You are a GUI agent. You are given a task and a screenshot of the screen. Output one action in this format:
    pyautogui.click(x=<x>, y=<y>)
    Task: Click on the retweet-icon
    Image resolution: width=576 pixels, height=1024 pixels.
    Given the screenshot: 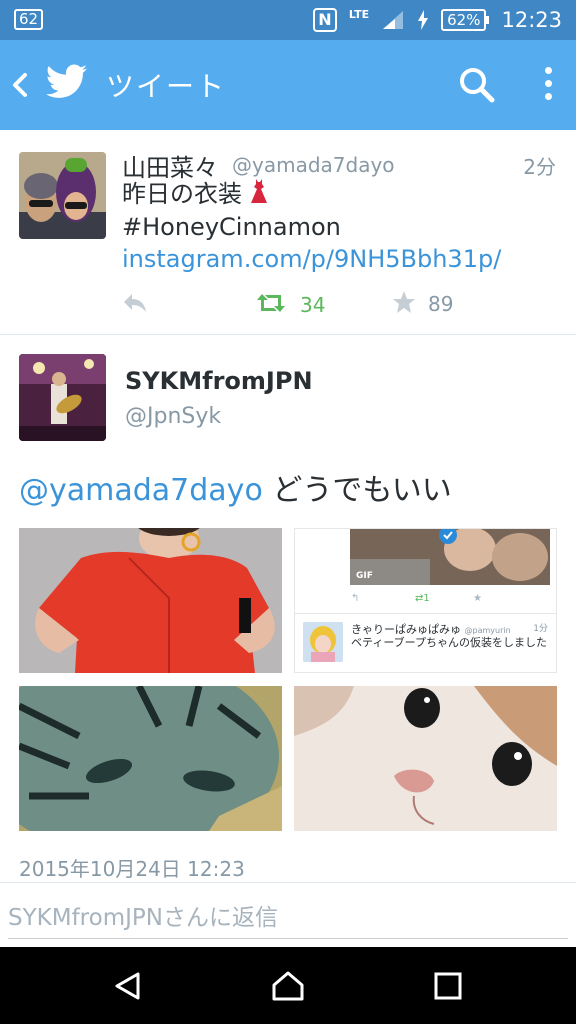 What is the action you would take?
    pyautogui.click(x=271, y=305)
    